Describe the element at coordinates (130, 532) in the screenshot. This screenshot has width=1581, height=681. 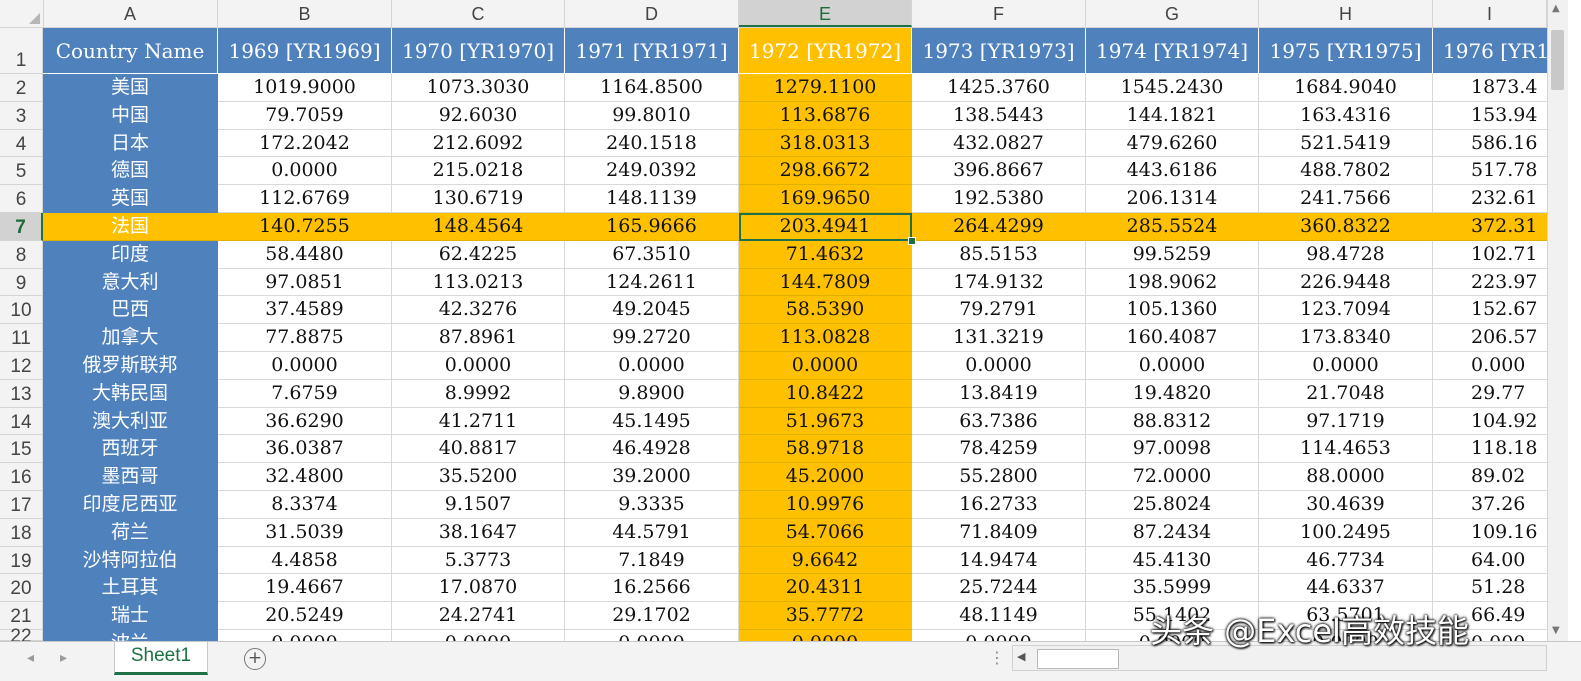
I see `country-name-cell: 荷兰` at that location.